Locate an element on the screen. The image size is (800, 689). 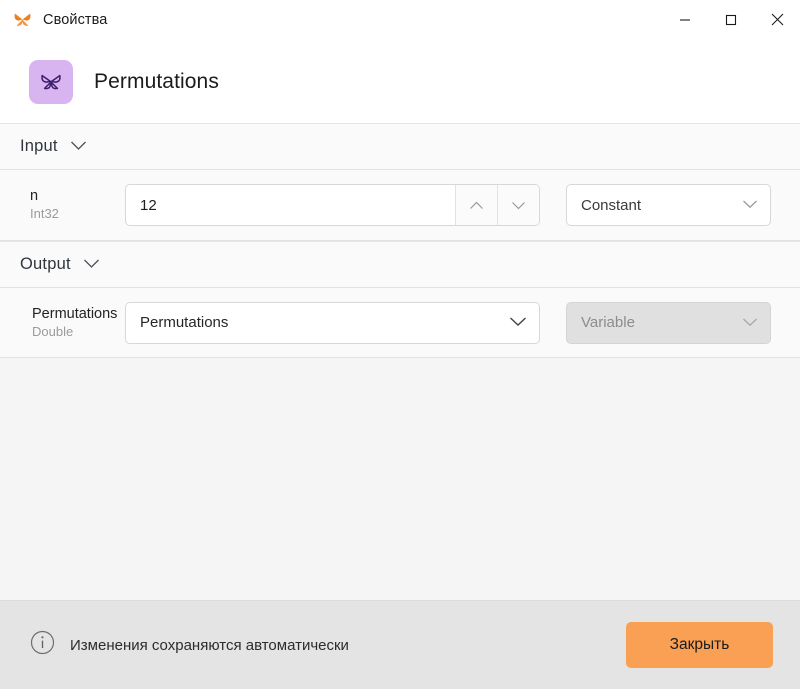
autosave-text: Изменения сохраняются автоматически is located at coordinates (209, 645).